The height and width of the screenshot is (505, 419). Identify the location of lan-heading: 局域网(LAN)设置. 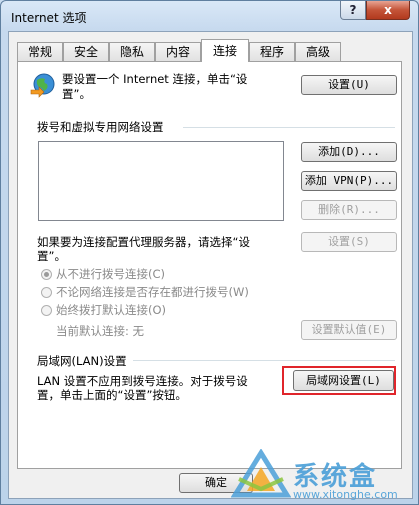
(82, 361).